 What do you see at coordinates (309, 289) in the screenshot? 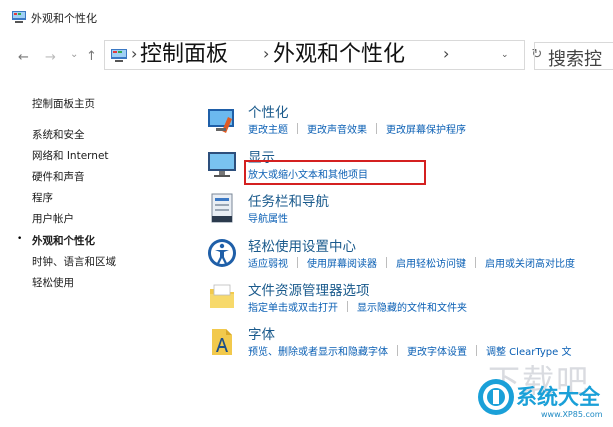
I see `category-title: 文件资源管理器选项` at bounding box center [309, 289].